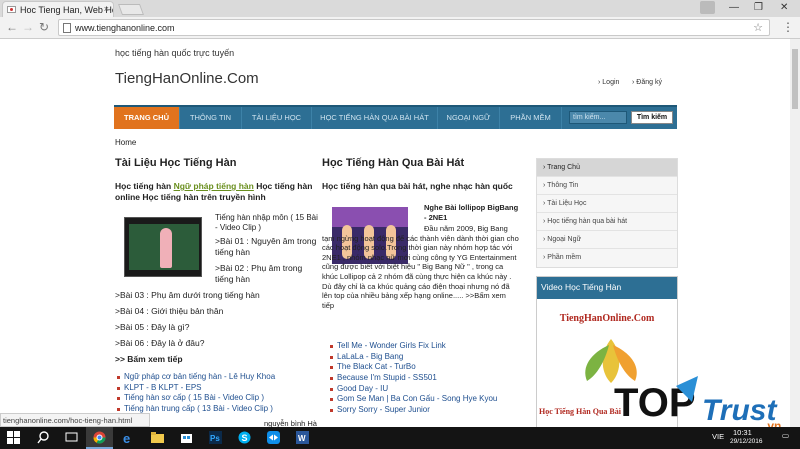 Image resolution: width=800 pixels, height=449 pixels. I want to click on svg-text: S, so click(245, 438).